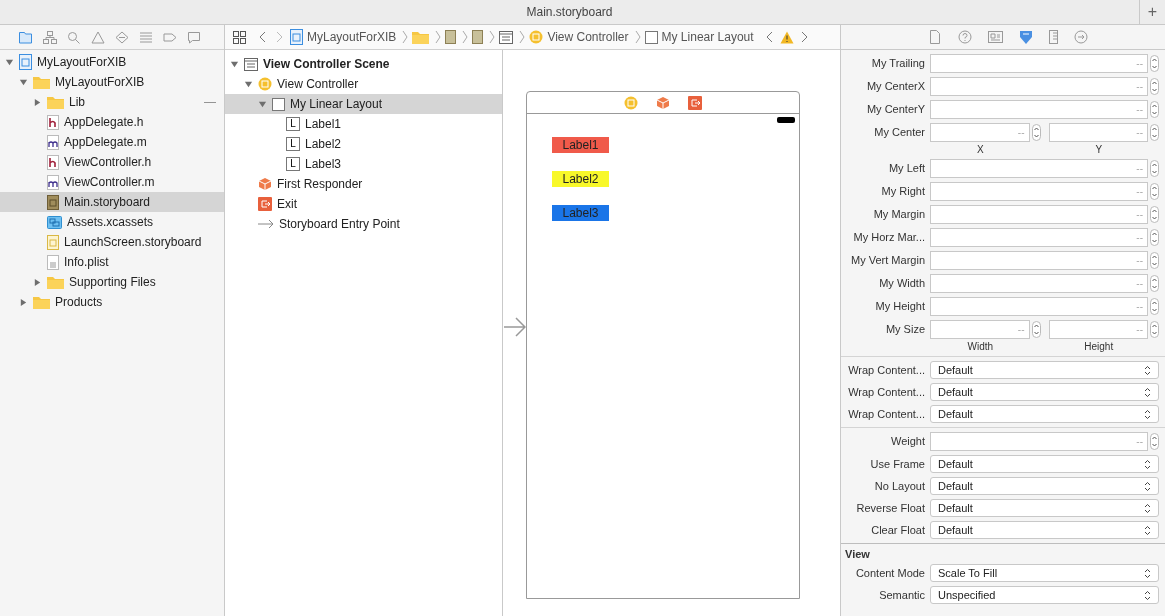 This screenshot has height=616, width=1165. What do you see at coordinates (104, 122) in the screenshot?
I see `tree-item-label: AppDelegate.h` at bounding box center [104, 122].